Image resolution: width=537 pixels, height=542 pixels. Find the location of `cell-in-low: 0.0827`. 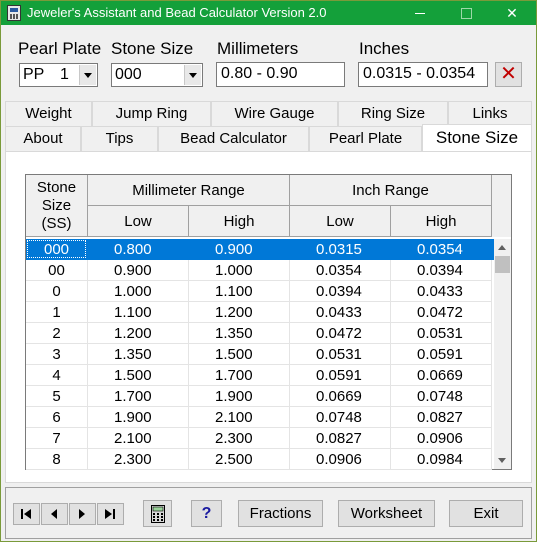

cell-in-low: 0.0827 is located at coordinates (340, 438).